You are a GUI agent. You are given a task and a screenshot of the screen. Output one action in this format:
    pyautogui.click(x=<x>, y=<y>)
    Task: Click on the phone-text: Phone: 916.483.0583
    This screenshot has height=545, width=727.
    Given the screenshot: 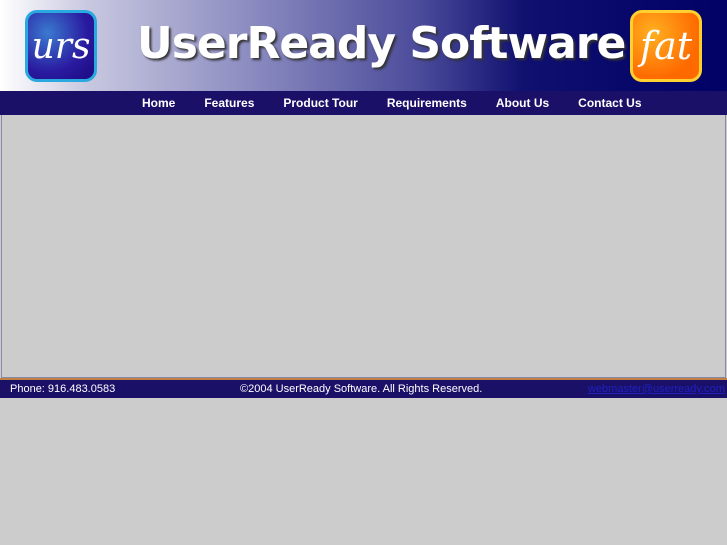 What is the action you would take?
    pyautogui.click(x=63, y=389)
    